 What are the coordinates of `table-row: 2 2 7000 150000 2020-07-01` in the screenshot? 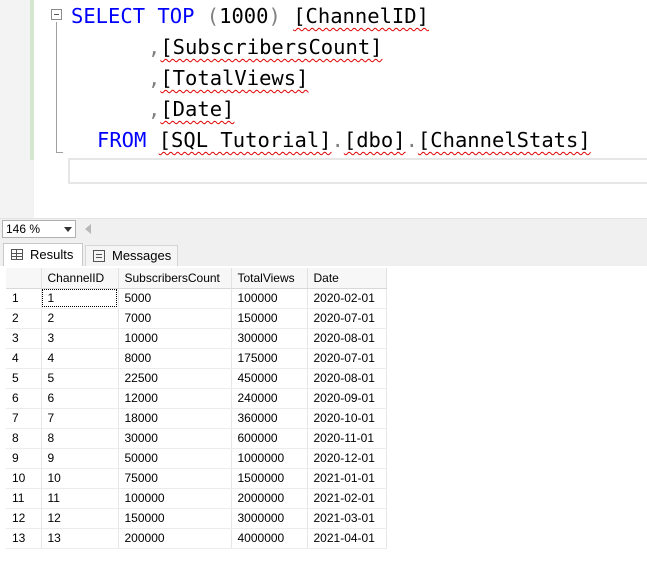 It's located at (196, 318).